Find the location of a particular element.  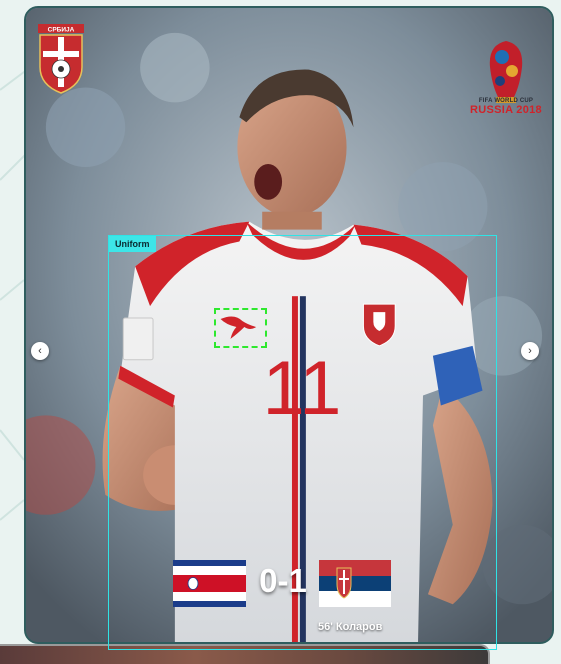

chevron-left-icon: ‹ is located at coordinates (40, 351).